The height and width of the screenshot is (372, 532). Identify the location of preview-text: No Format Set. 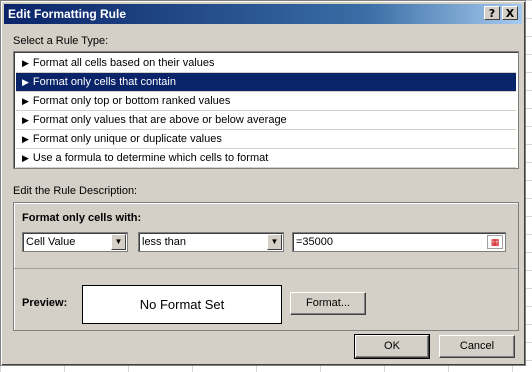
(182, 304).